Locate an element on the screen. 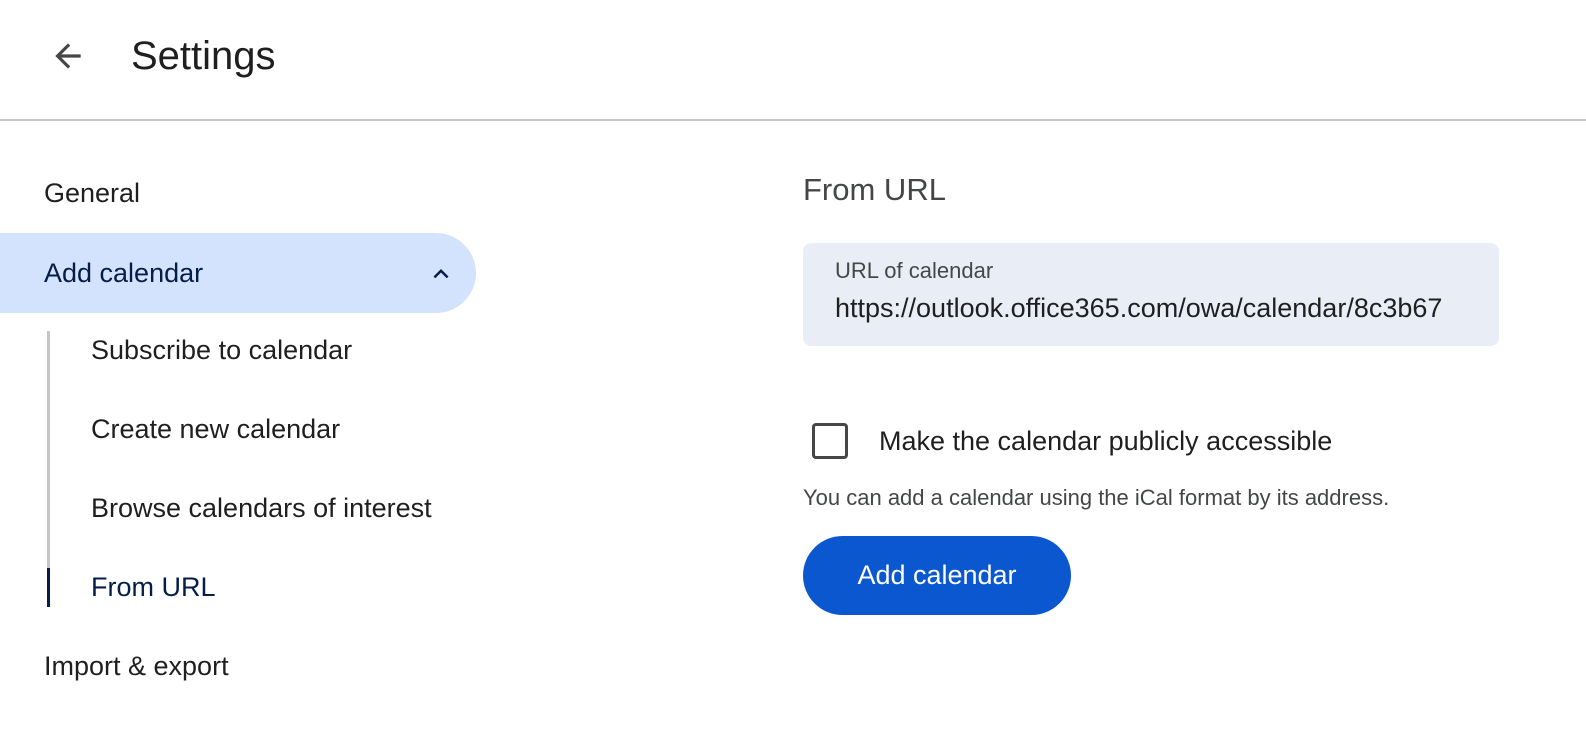 The width and height of the screenshot is (1586, 750). sidebar-item-create-new-calendar: Create new calendar is located at coordinates (281, 429).